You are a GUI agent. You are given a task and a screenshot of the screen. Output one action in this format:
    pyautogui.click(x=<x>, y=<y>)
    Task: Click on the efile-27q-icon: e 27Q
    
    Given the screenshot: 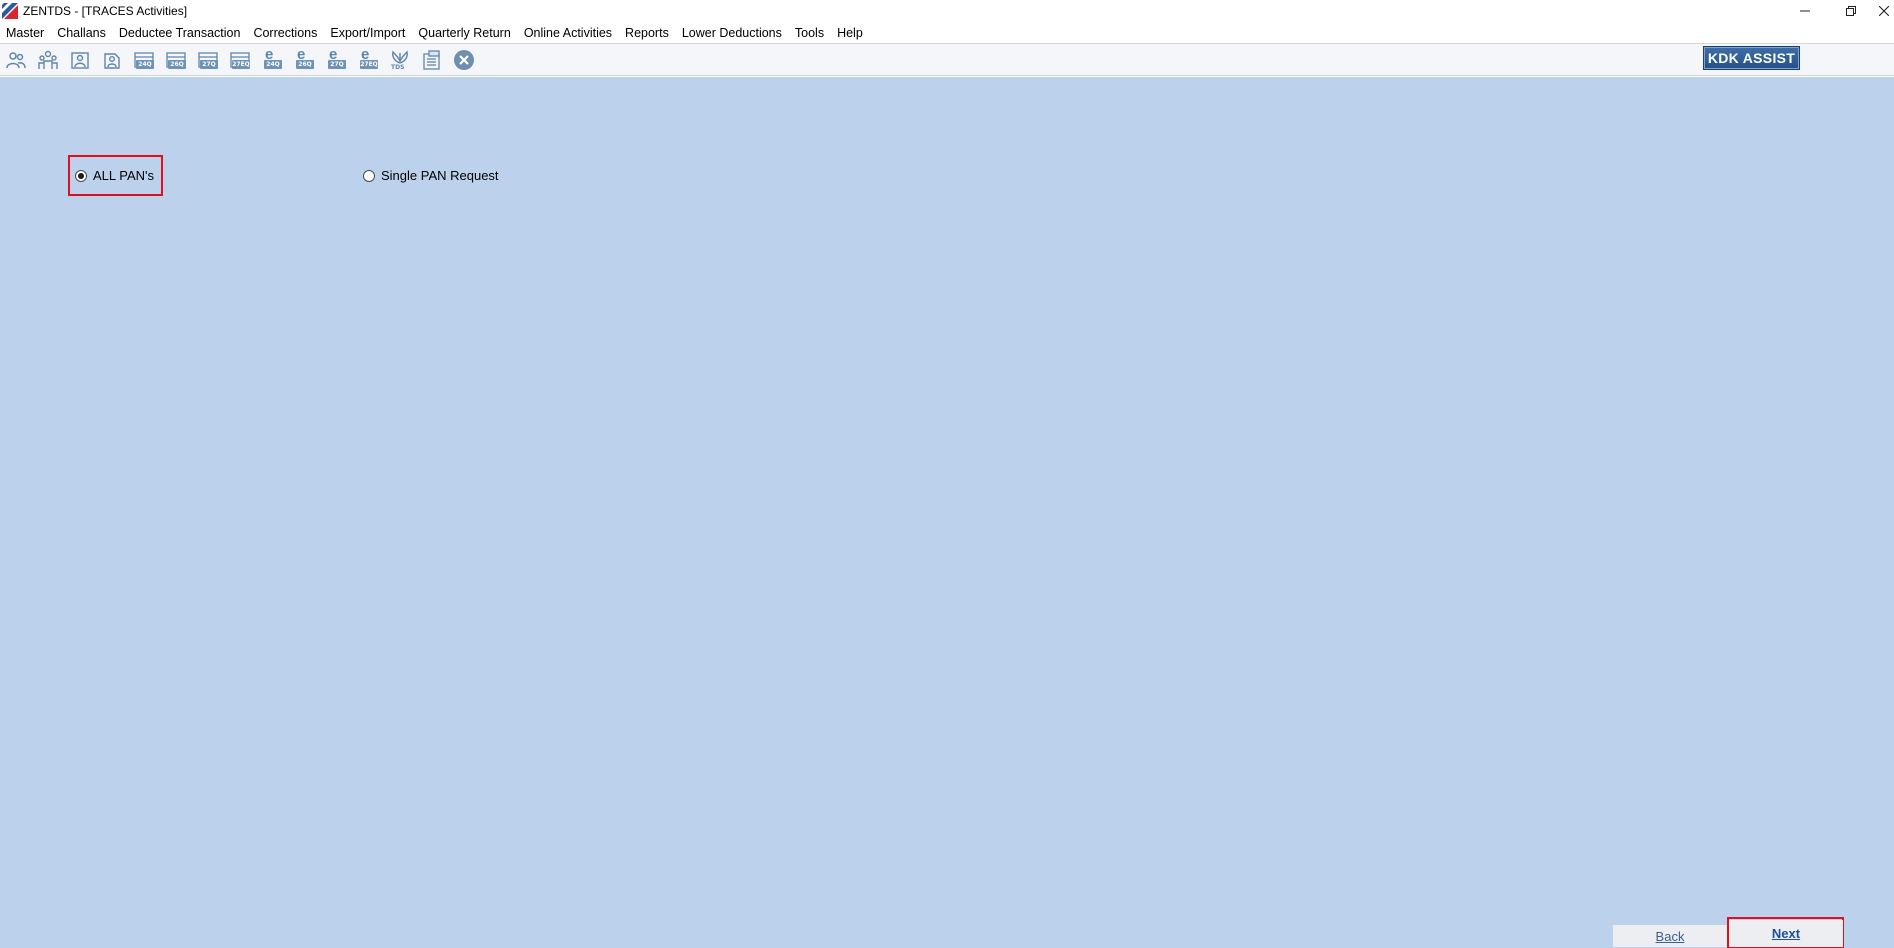 What is the action you would take?
    pyautogui.click(x=336, y=60)
    